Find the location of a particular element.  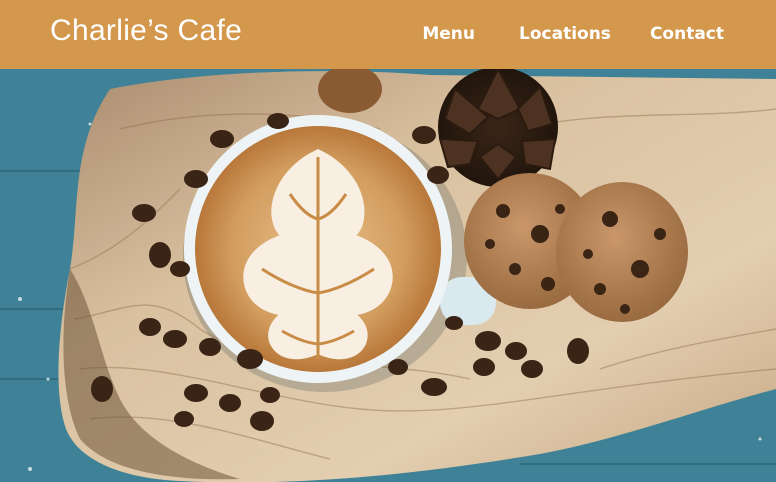

cookie-right is located at coordinates (622, 252).